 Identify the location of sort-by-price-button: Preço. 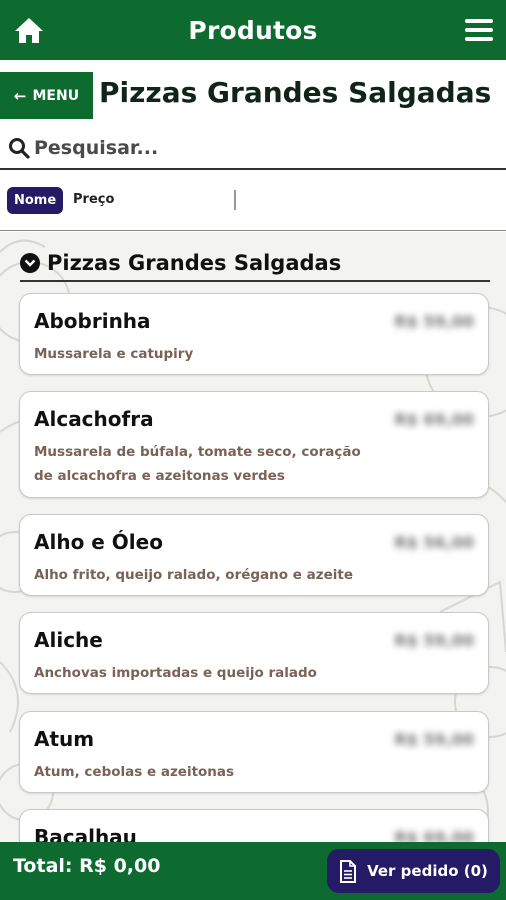
(93, 199).